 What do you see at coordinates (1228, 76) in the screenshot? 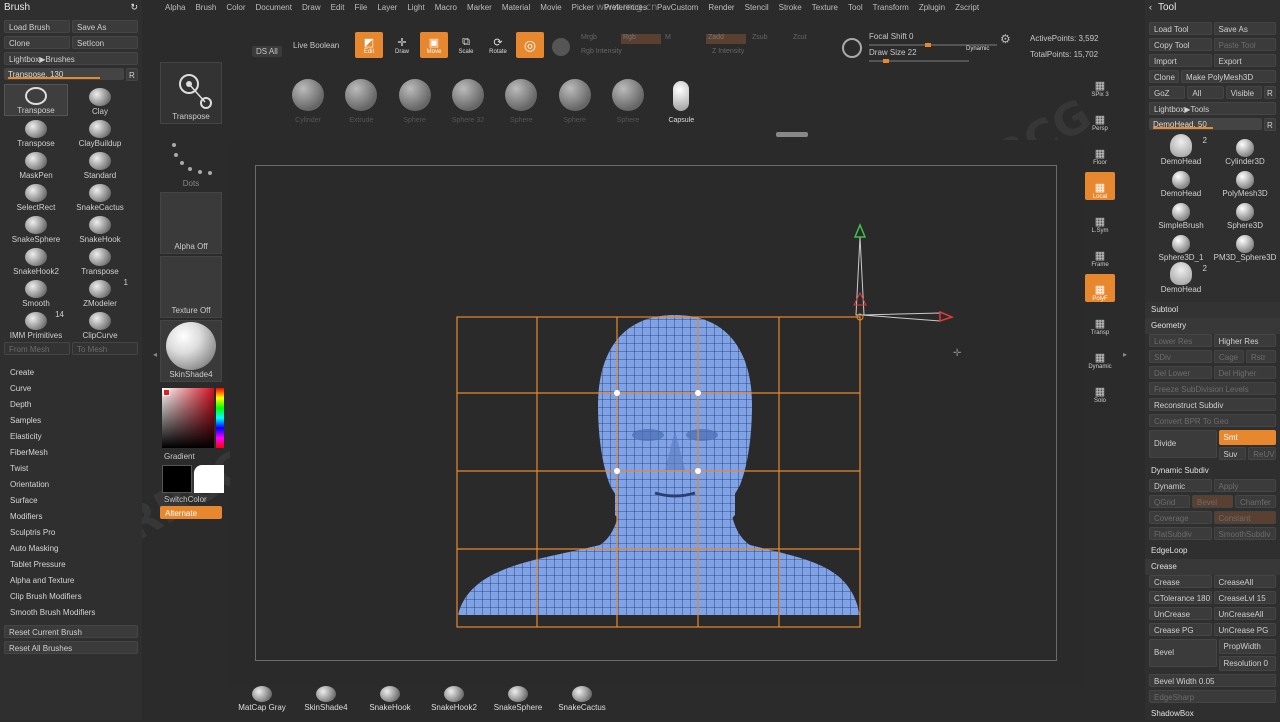
I see `make-polymesh-button: Make PolyMesh3D` at bounding box center [1228, 76].